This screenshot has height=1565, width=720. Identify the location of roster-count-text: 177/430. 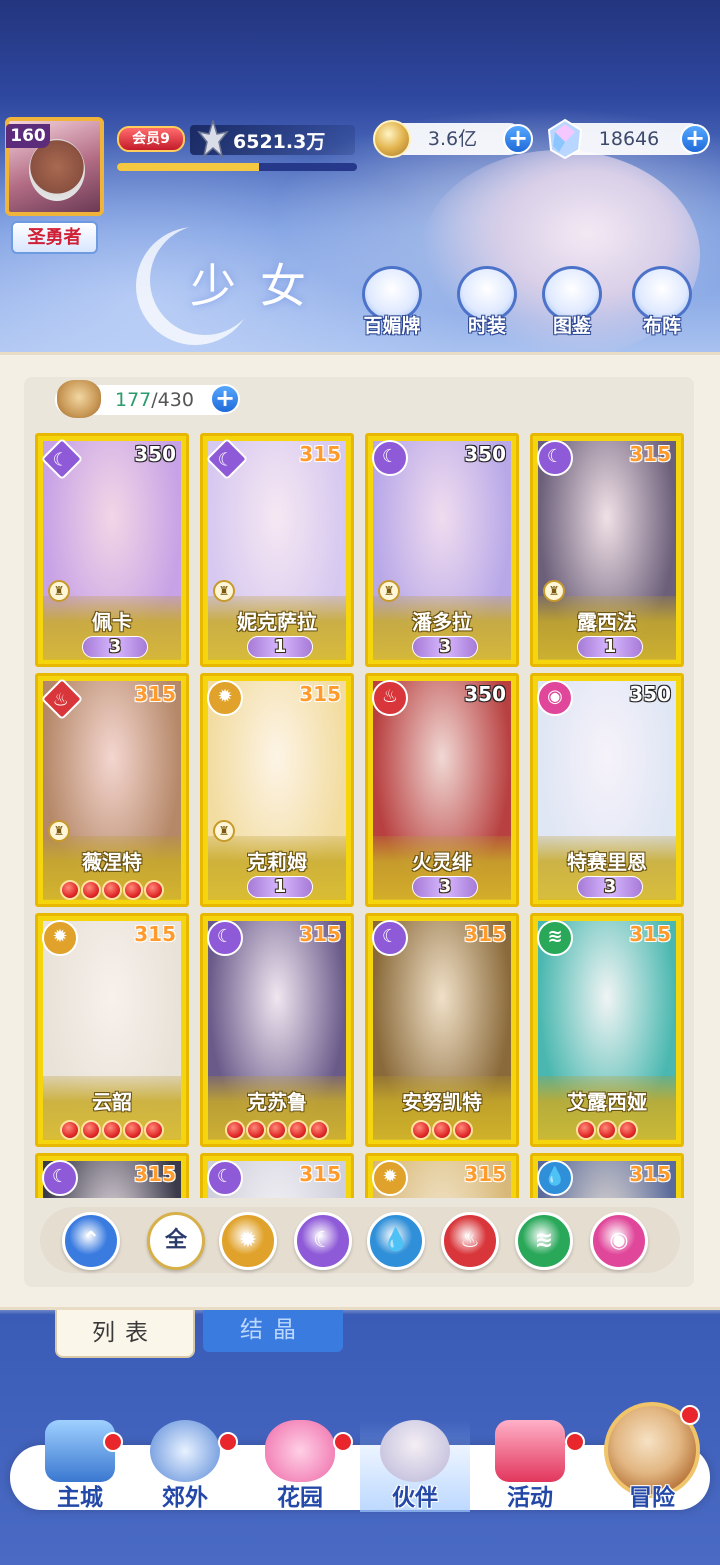
(154, 400).